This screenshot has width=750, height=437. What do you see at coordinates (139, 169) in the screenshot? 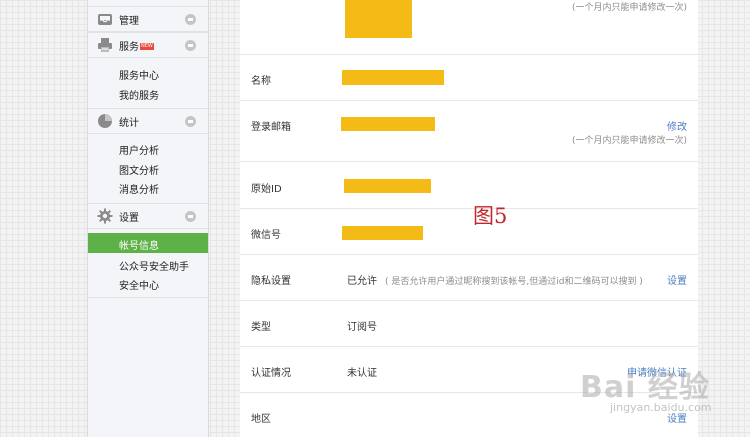
I see `sidebar-item-article-analysis: 图文分析` at bounding box center [139, 169].